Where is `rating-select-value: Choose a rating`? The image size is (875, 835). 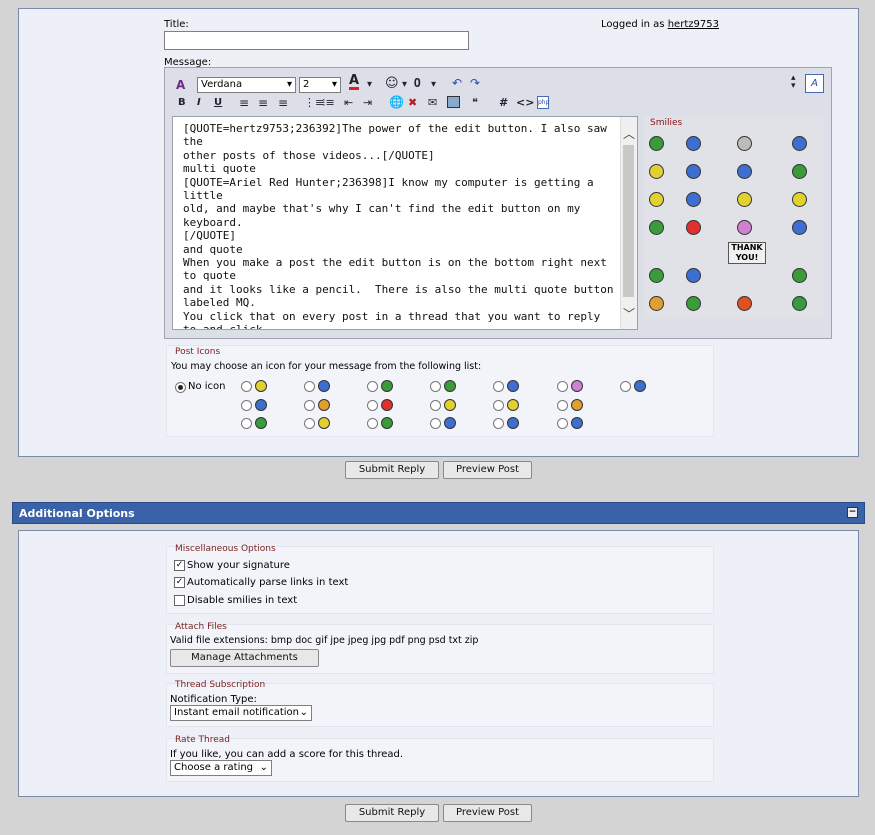 rating-select-value: Choose a rating is located at coordinates (214, 767).